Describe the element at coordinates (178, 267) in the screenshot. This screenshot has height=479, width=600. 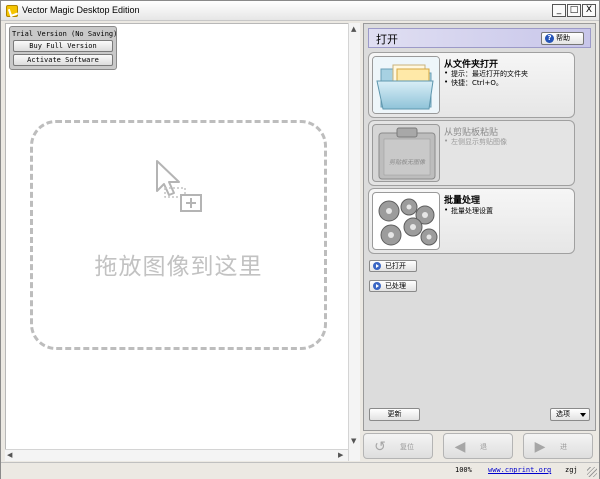
I see `drop-hint-text: 拖放图像到这里` at that location.